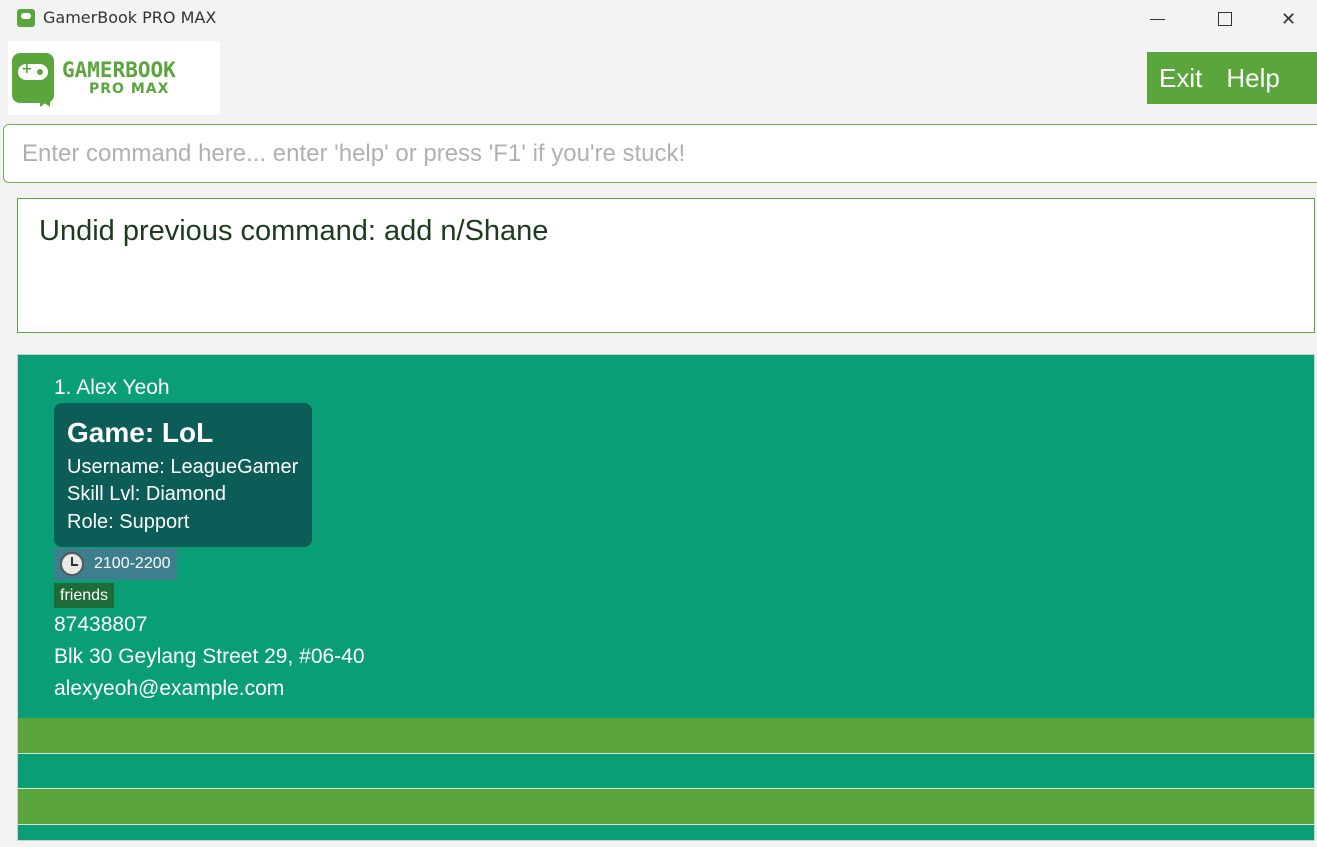 This screenshot has width=1317, height=847. I want to click on person-name: 1. Alex Yeoh, so click(112, 387).